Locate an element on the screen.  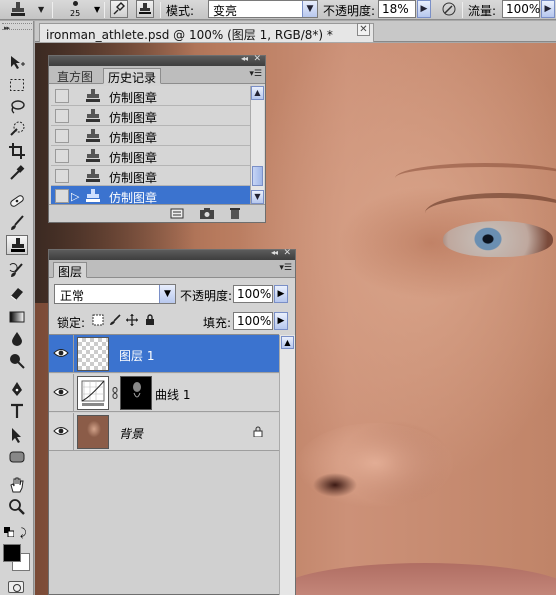
mode-select: 变亮 ▼ is located at coordinates (263, 9).